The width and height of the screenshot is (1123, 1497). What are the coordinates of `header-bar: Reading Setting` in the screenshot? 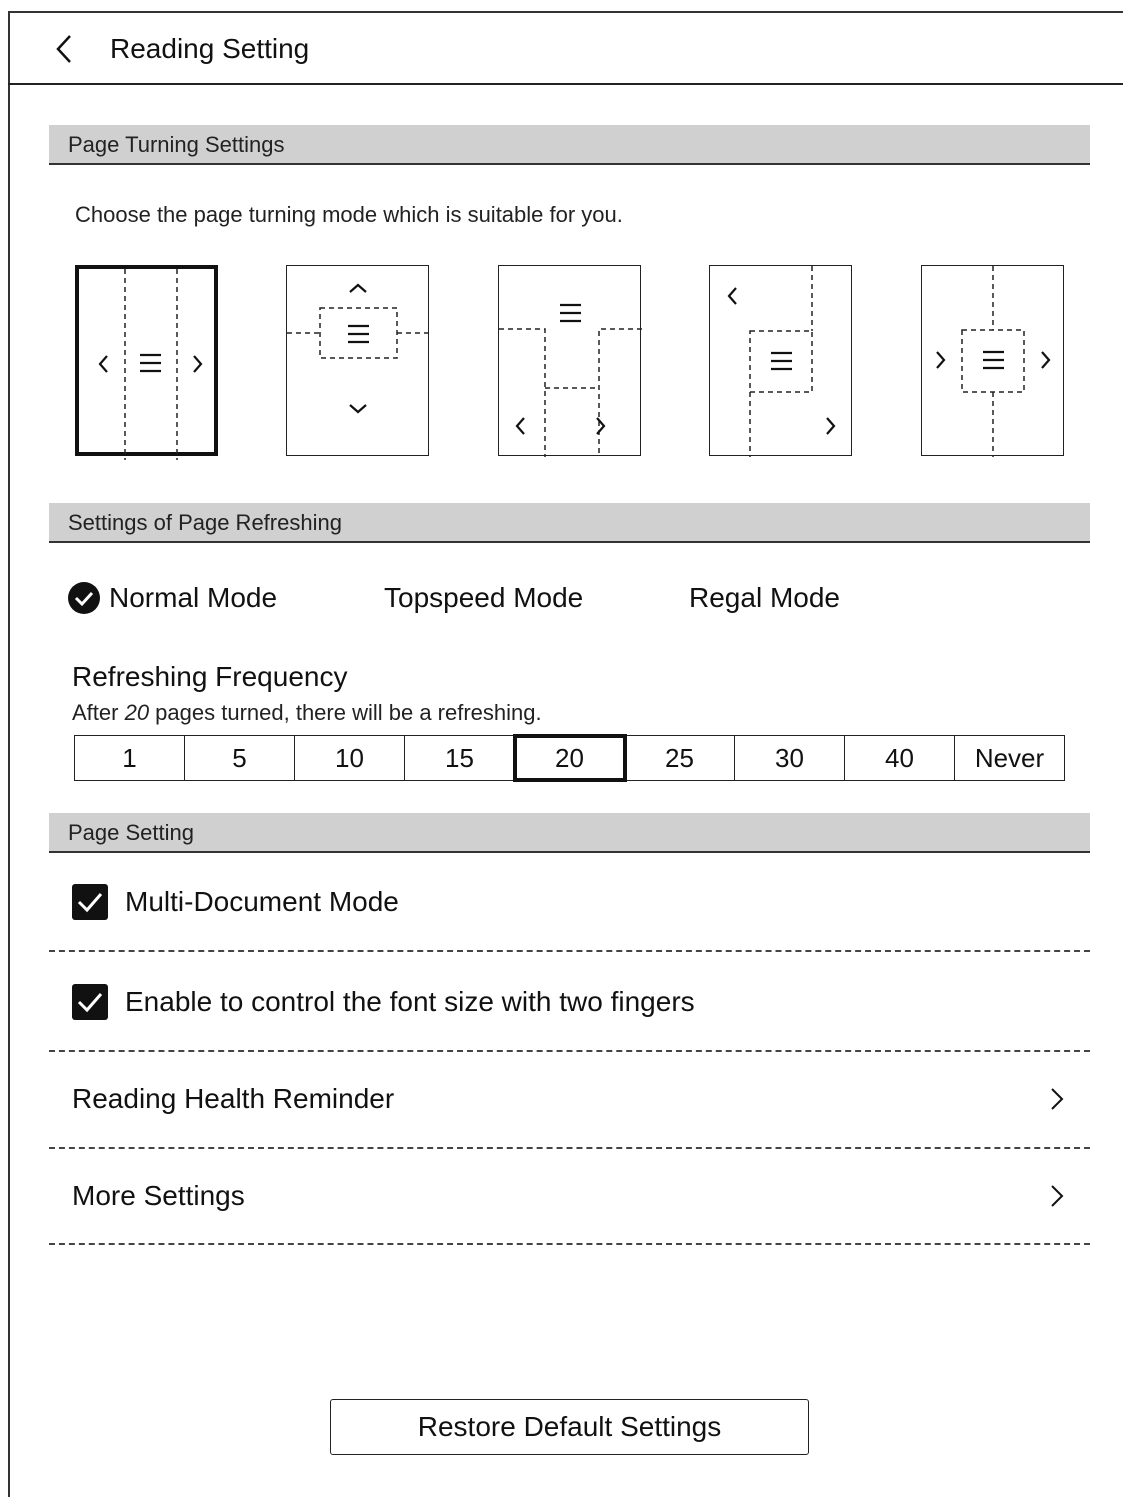 It's located at (565, 48).